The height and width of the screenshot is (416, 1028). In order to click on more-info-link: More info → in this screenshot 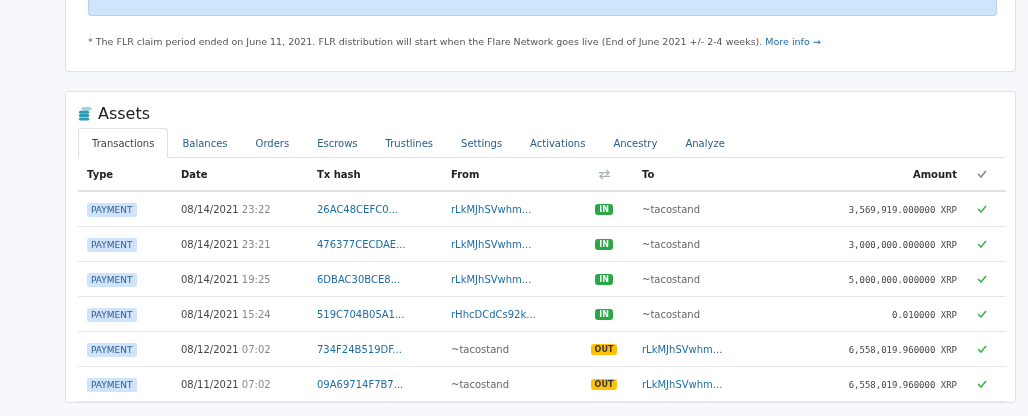, I will do `click(793, 41)`.